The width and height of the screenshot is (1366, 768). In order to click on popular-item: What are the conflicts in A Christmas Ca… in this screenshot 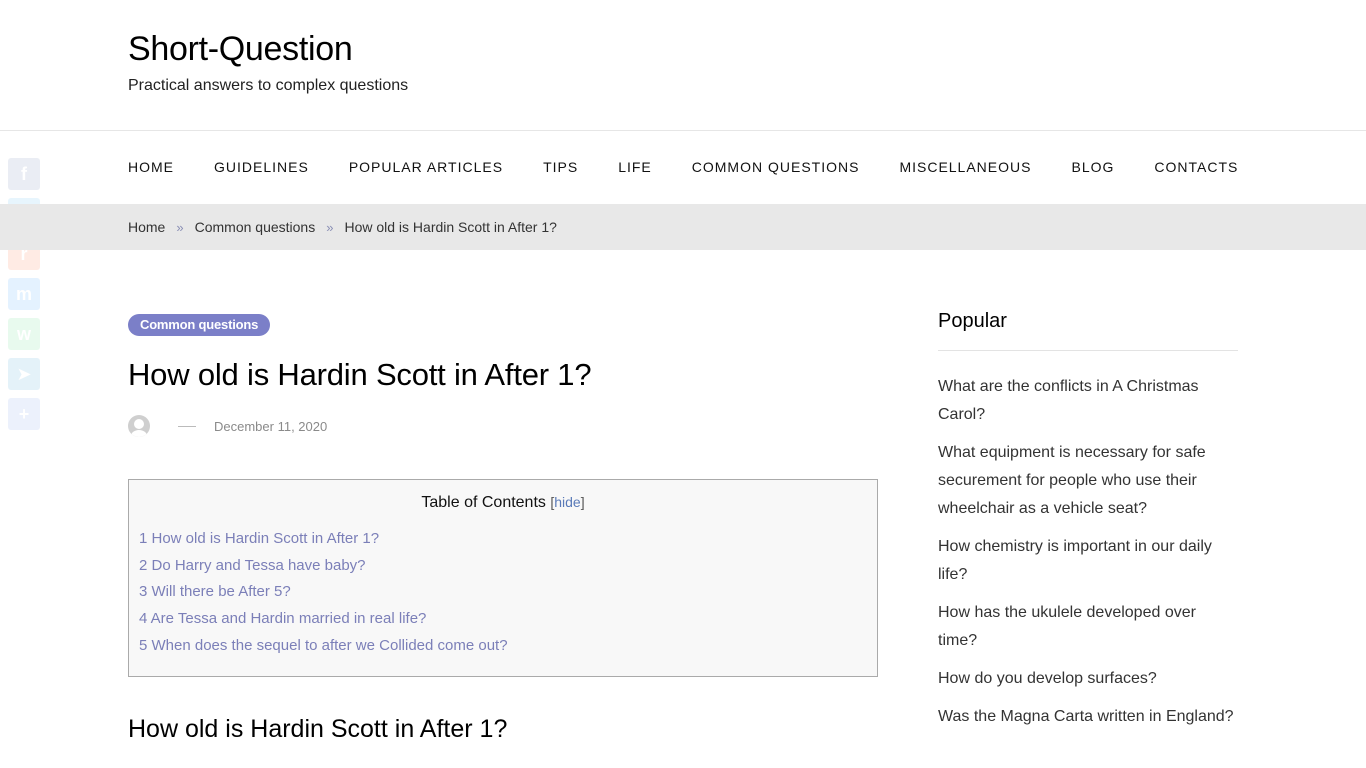, I will do `click(1088, 401)`.